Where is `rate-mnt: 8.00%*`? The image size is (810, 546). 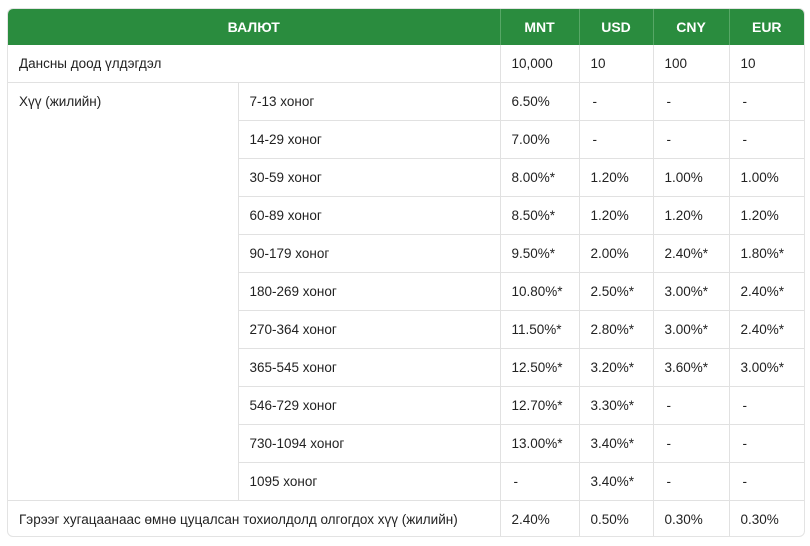 rate-mnt: 8.00%* is located at coordinates (540, 177).